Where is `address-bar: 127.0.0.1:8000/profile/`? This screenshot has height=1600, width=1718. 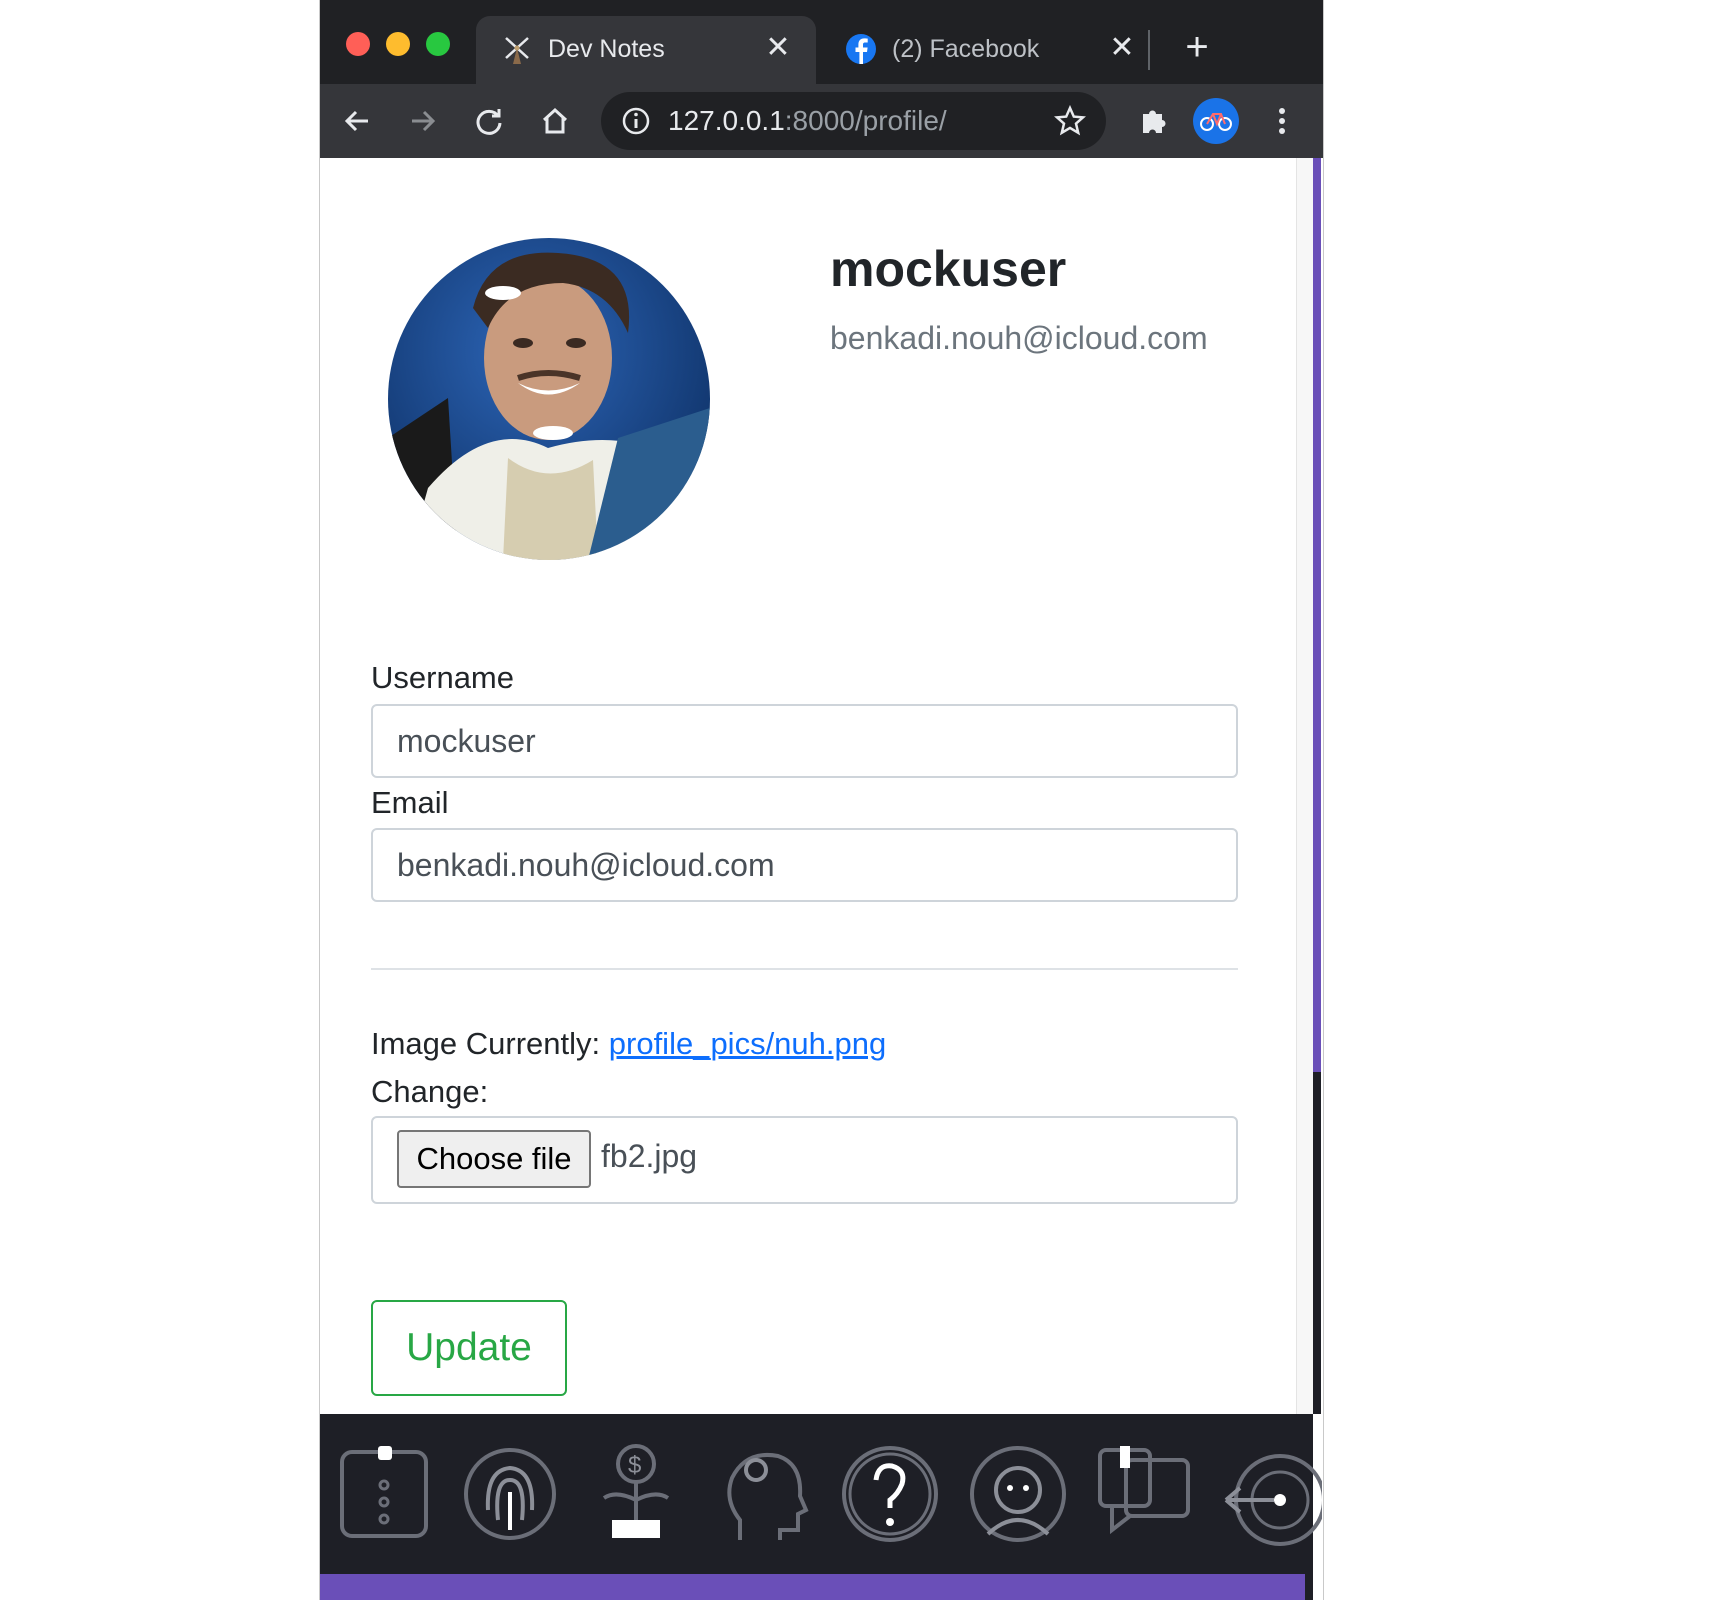
address-bar: 127.0.0.1:8000/profile/ is located at coordinates (853, 121).